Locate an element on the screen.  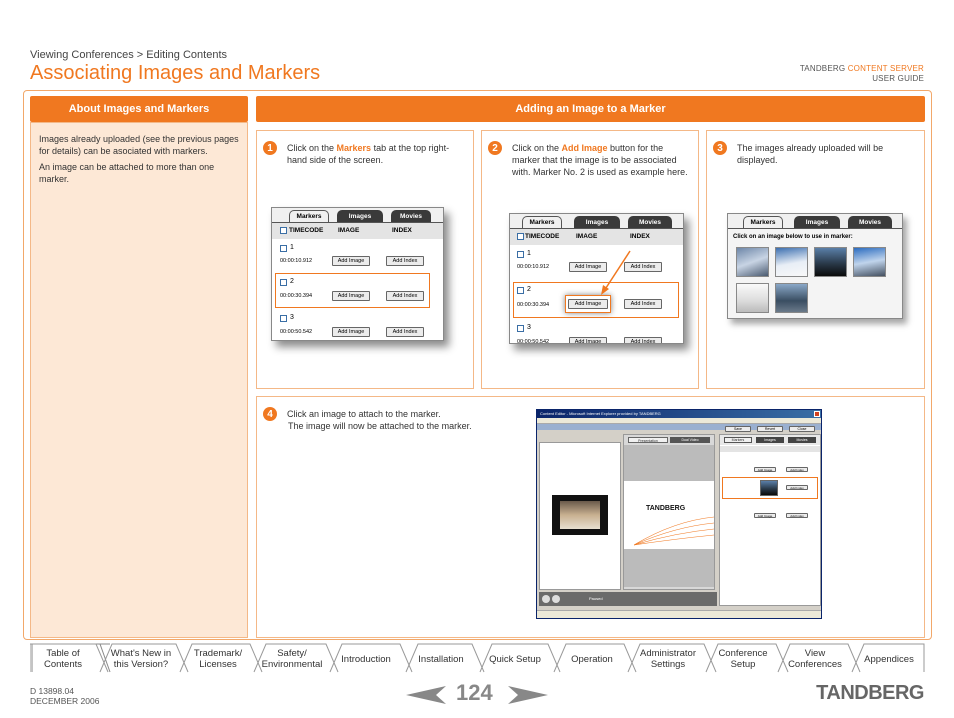
step-2-pre: Click on the is located at coordinates (537, 148).